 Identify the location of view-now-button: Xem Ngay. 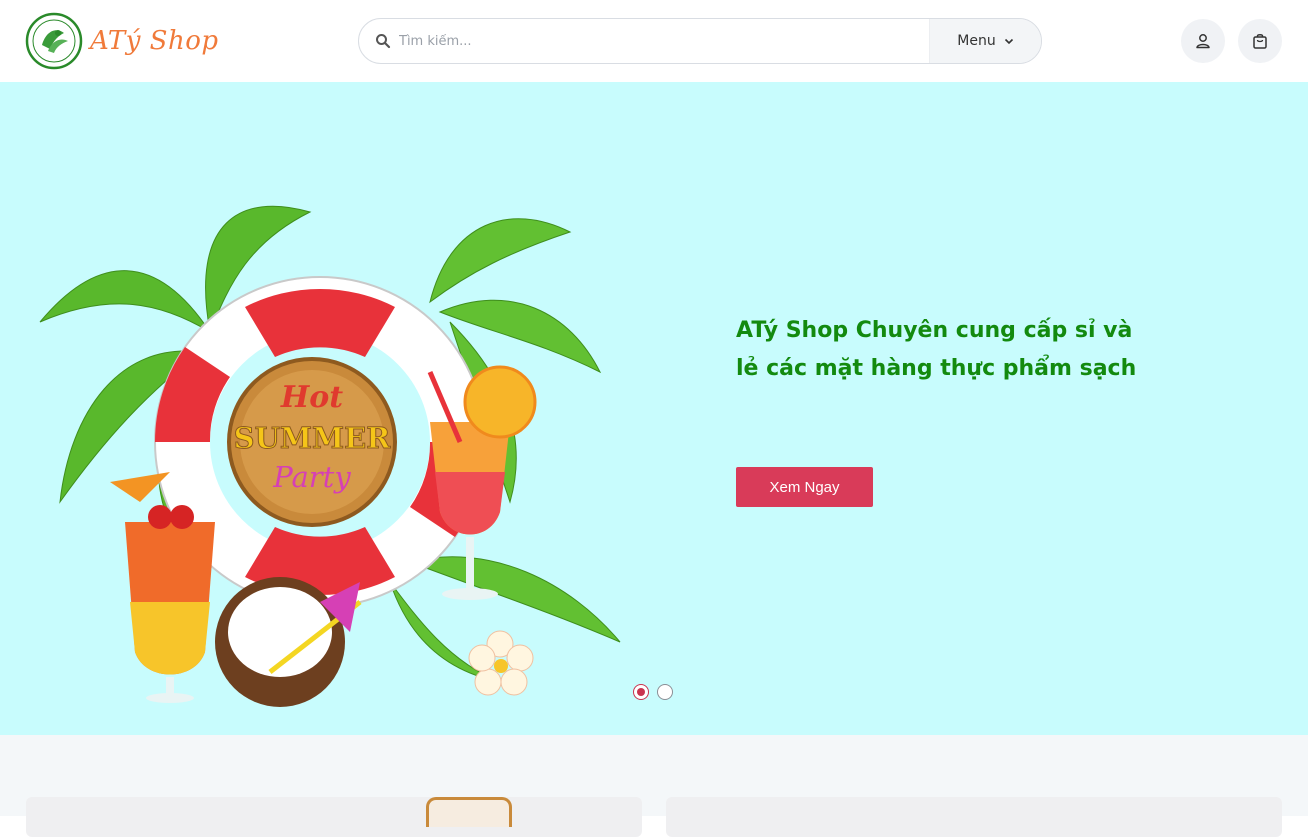
(804, 487).